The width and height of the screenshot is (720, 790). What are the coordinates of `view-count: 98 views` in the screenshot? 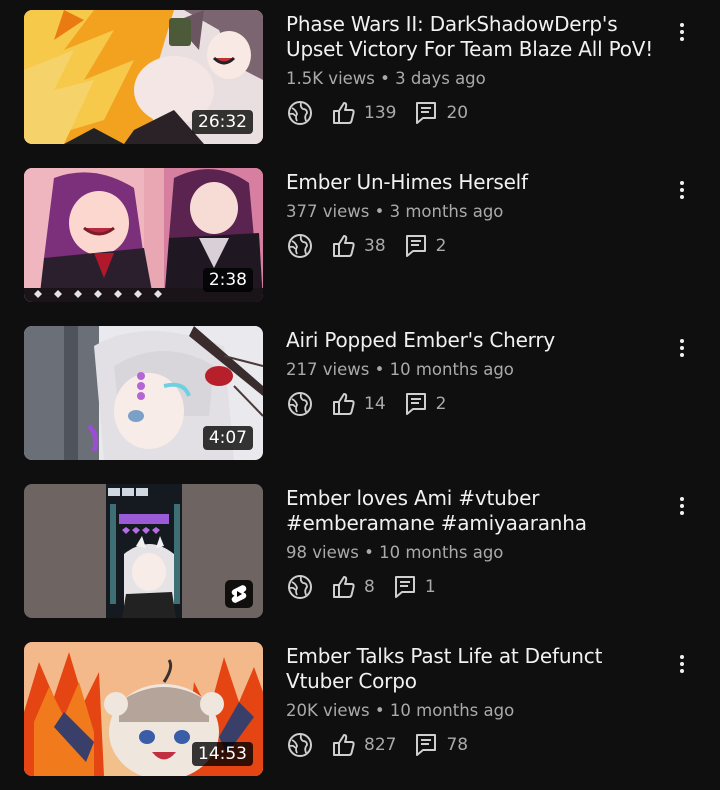 It's located at (322, 552).